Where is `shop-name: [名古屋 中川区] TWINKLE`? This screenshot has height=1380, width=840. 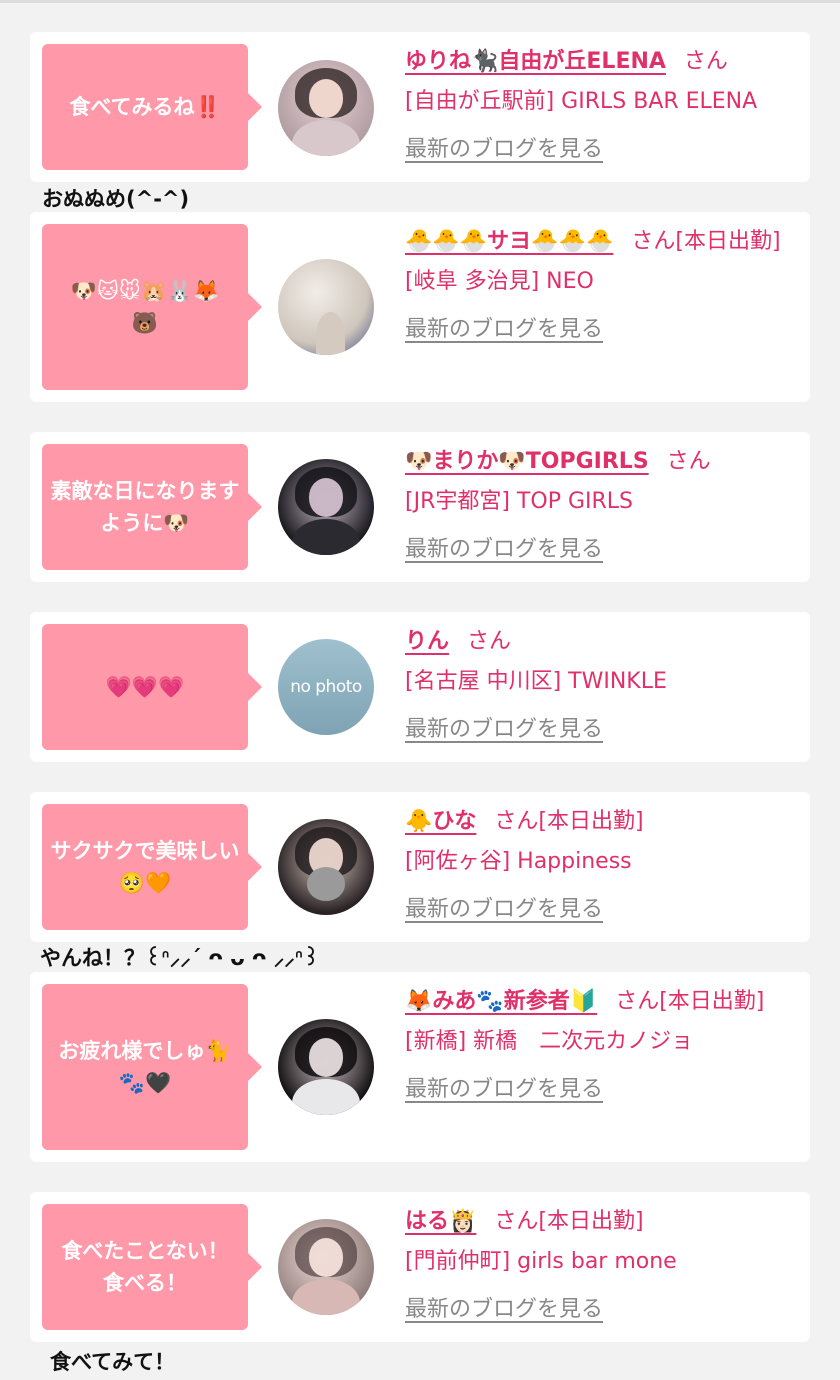
shop-name: [名古屋 中川区] TWINKLE is located at coordinates (536, 681).